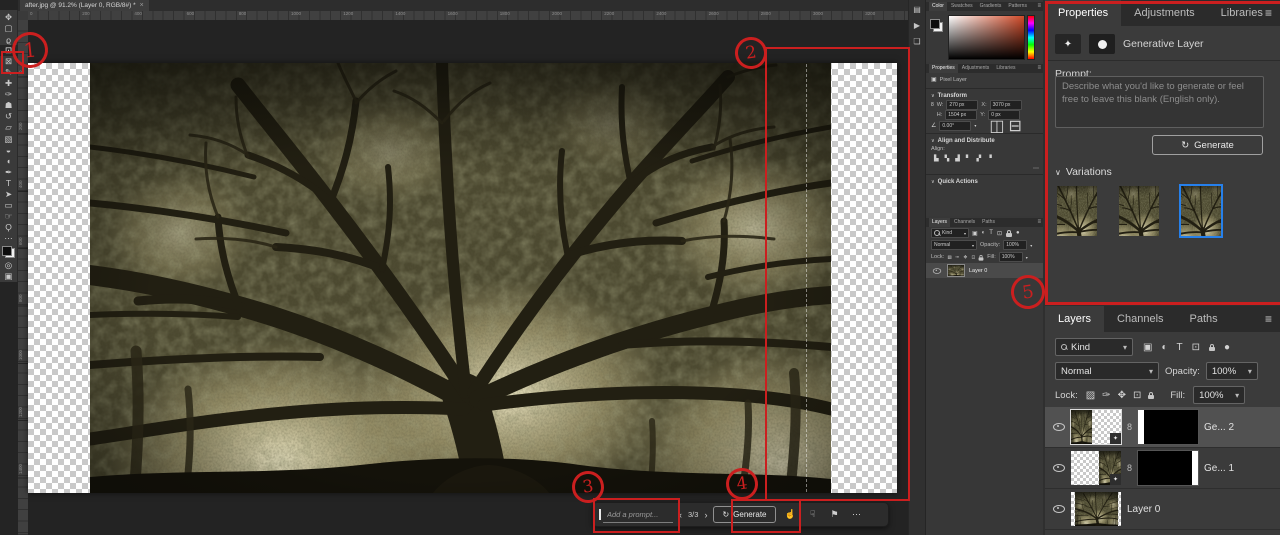 Image resolution: width=1280 pixels, height=535 pixels. Describe the element at coordinates (744, 514) in the screenshot. I see `taskbar-generate-button: ↻ Generate` at that location.